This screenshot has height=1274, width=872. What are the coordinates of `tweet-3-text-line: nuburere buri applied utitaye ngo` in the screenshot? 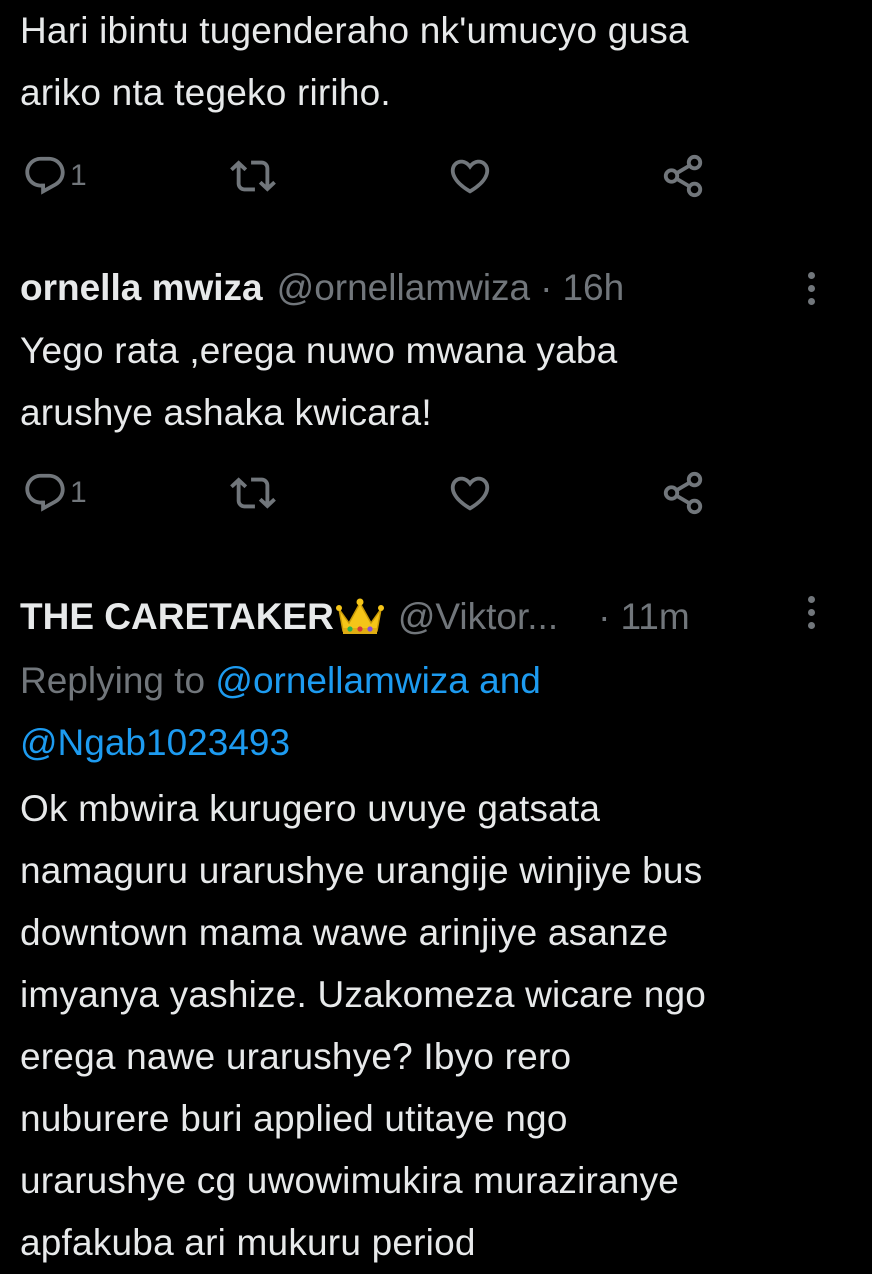 It's located at (294, 1118).